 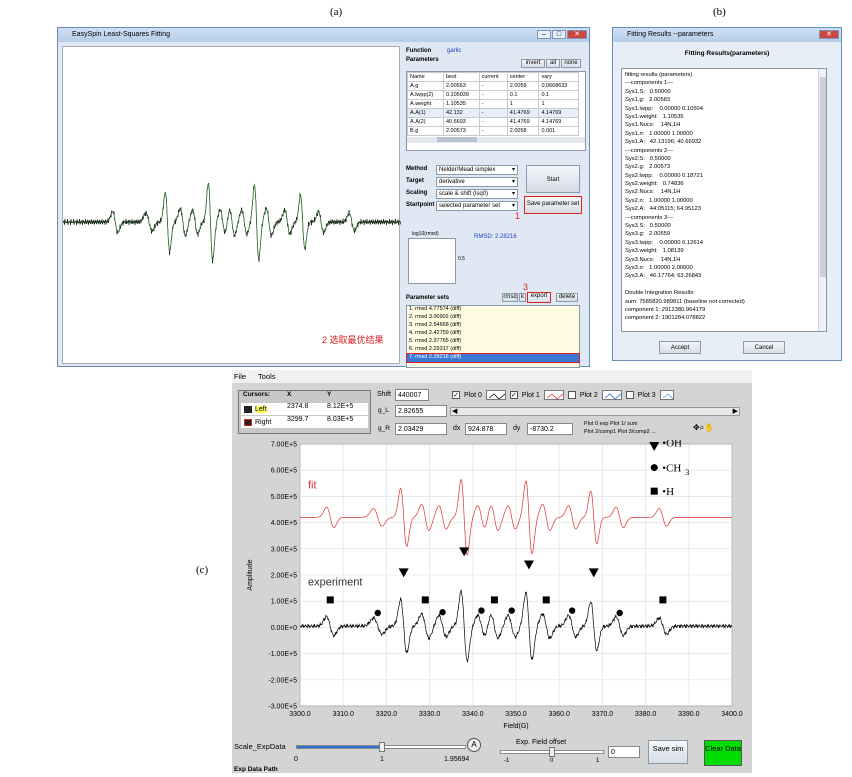 What do you see at coordinates (296, 759) in the screenshot?
I see `scale-tick-0: 0` at bounding box center [296, 759].